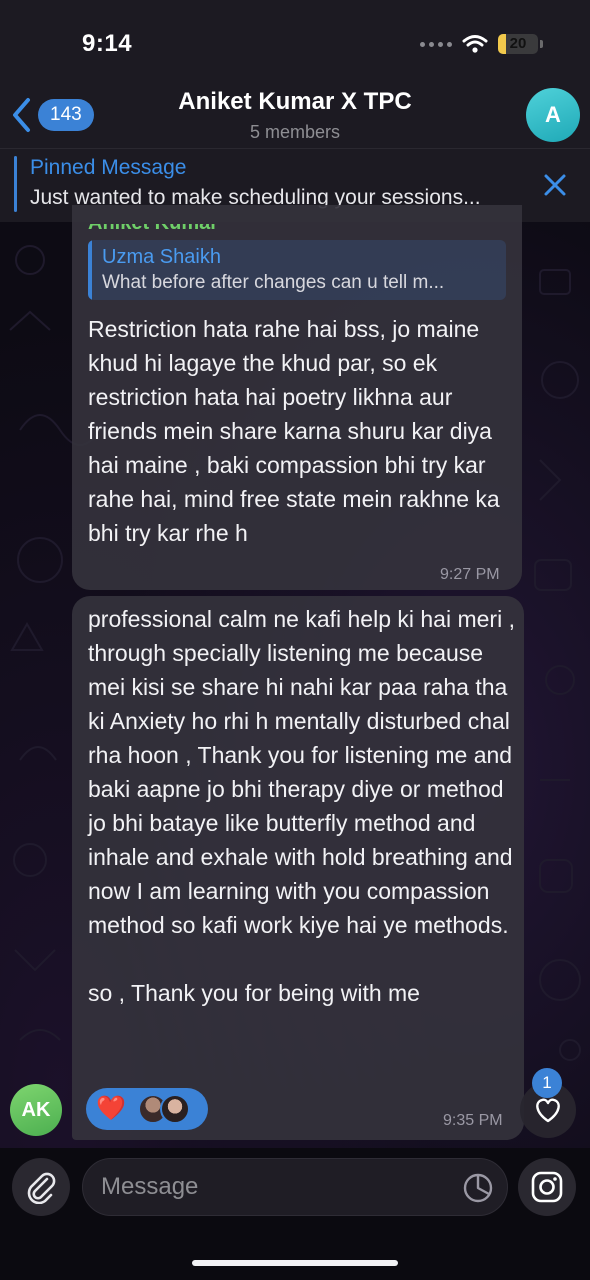 The image size is (590, 1280). I want to click on battery-percent: 20, so click(518, 43).